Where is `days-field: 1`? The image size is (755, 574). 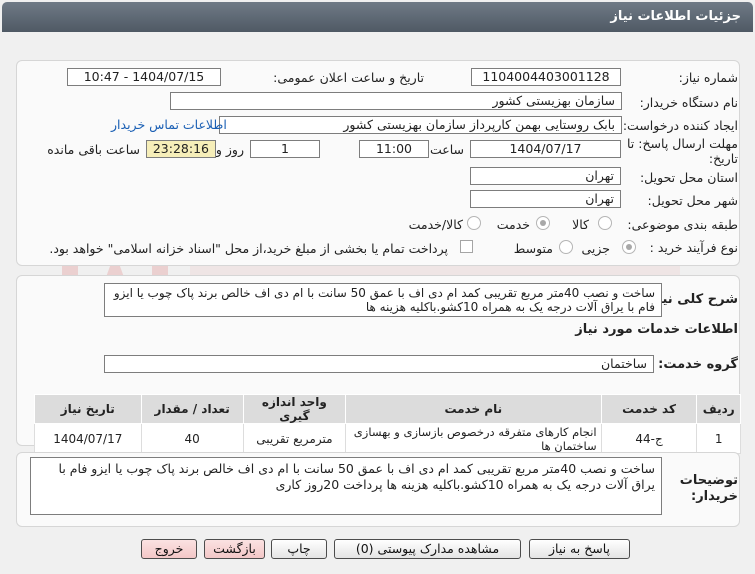 days-field: 1 is located at coordinates (285, 149).